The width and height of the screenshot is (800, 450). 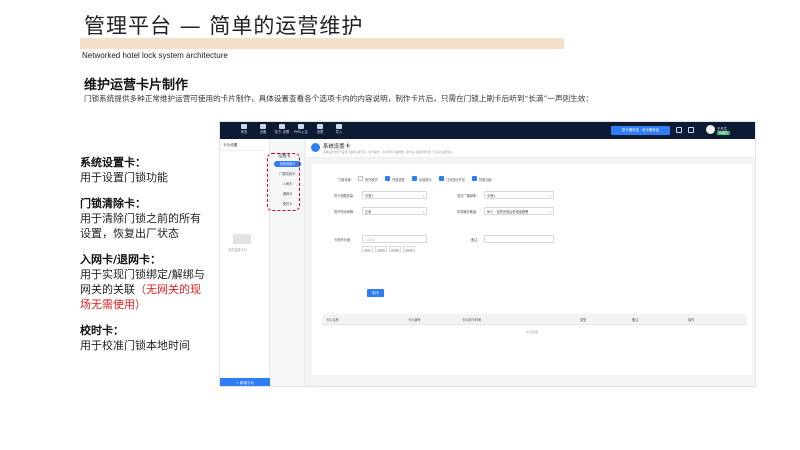 I want to click on column-header: 操作, so click(x=691, y=320).